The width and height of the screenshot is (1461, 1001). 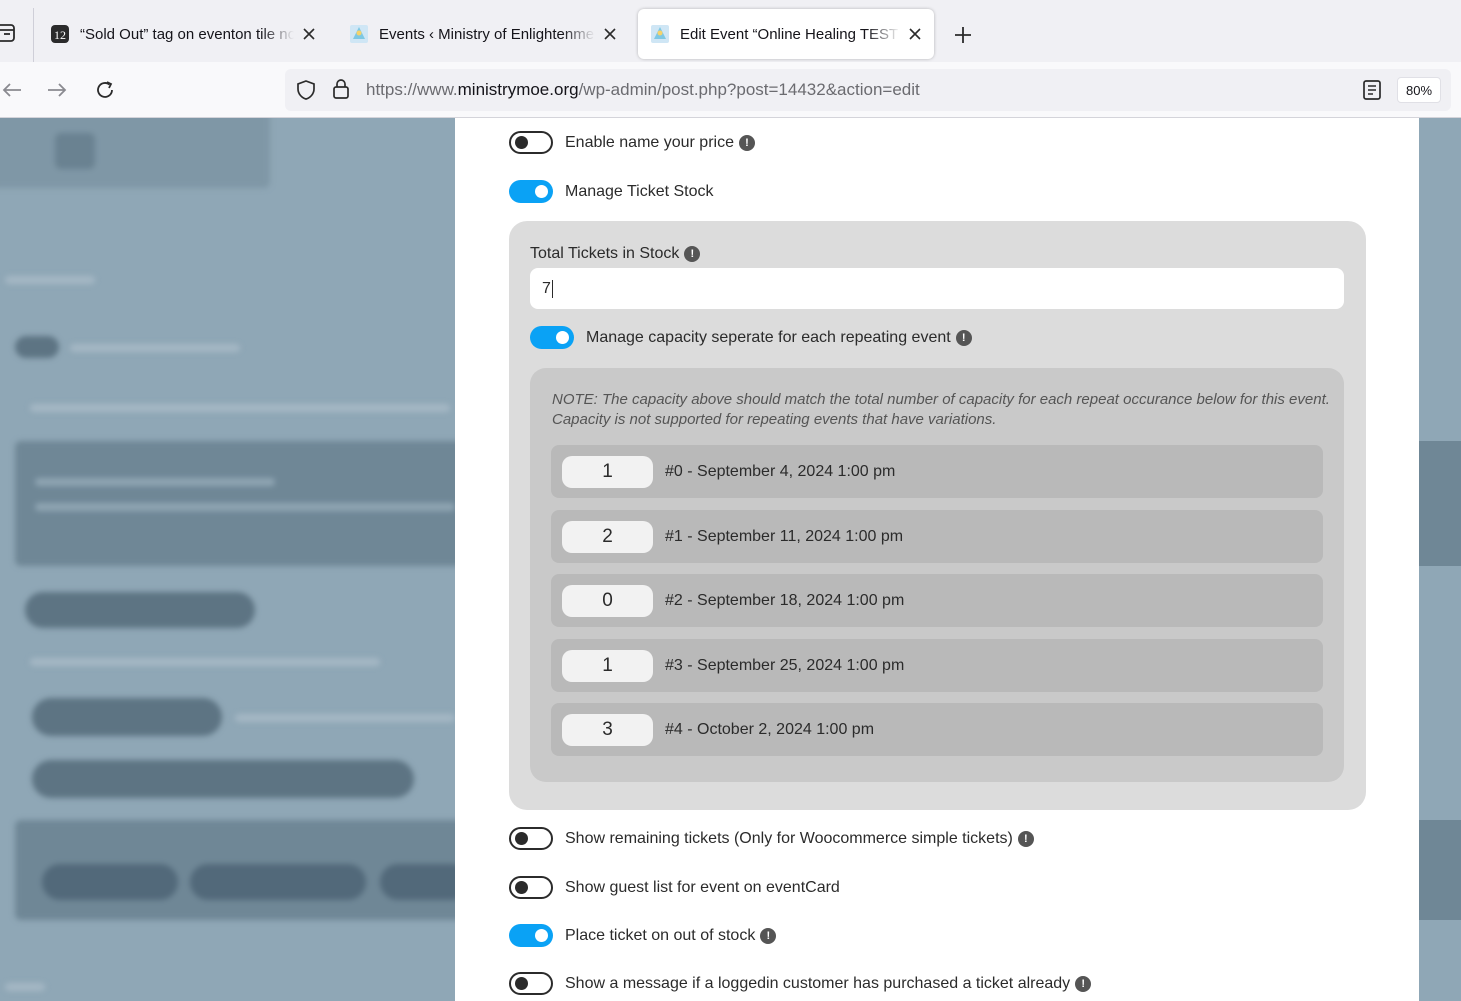 I want to click on tab-title: “Sold Out” tag on eventon tile not, so click(x=187, y=34).